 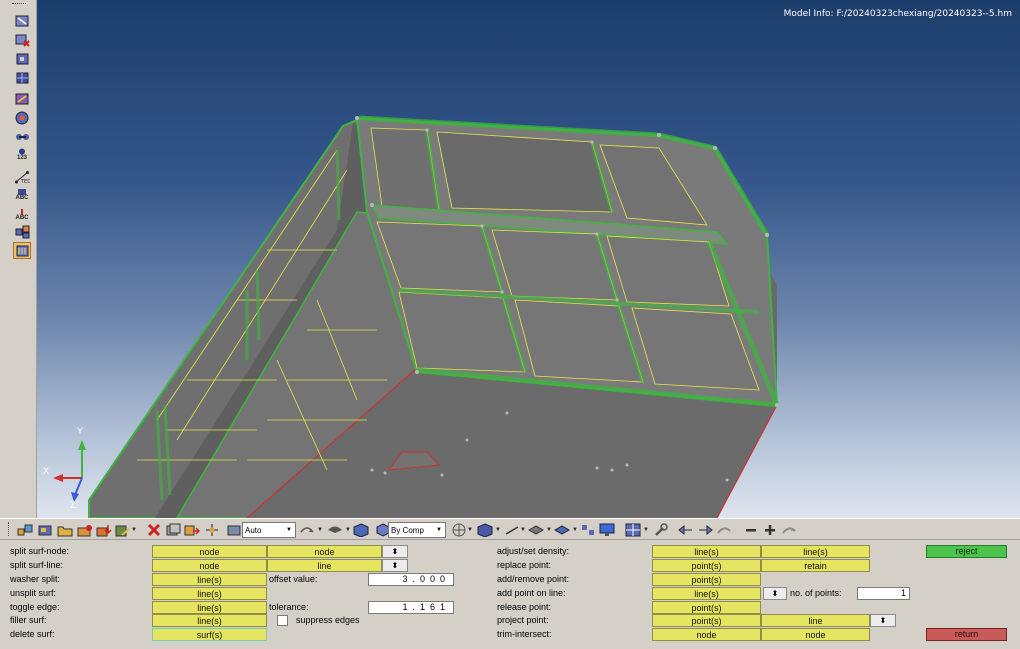 I want to click on axis-triad, so click(x=69, y=471).